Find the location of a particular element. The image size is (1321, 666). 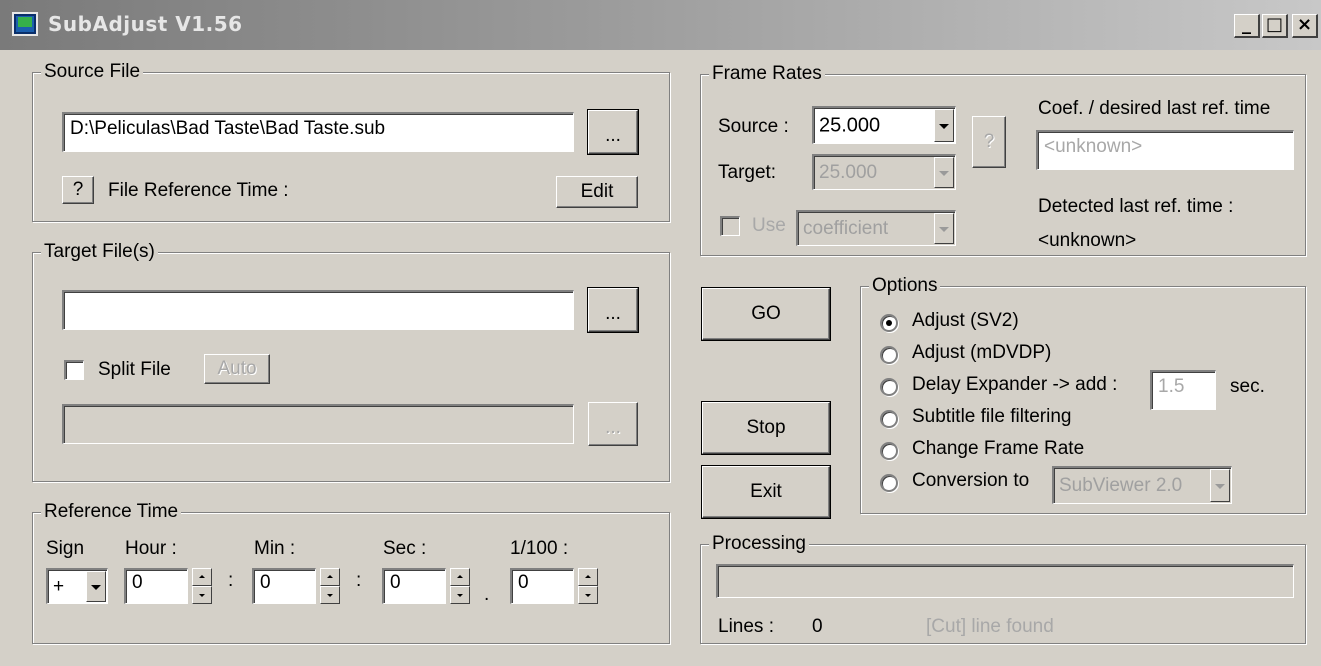

hundredths-label: 1/100 : is located at coordinates (539, 548).